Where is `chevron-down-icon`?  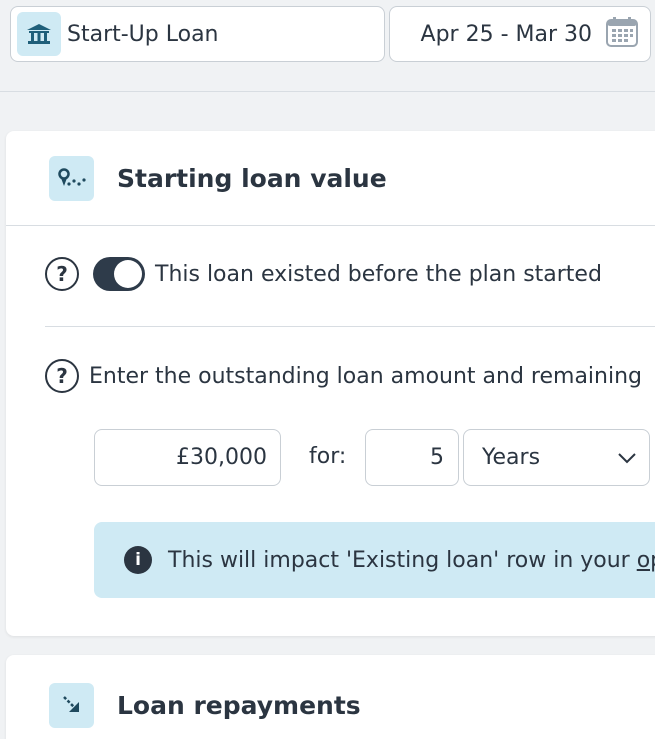
chevron-down-icon is located at coordinates (627, 457).